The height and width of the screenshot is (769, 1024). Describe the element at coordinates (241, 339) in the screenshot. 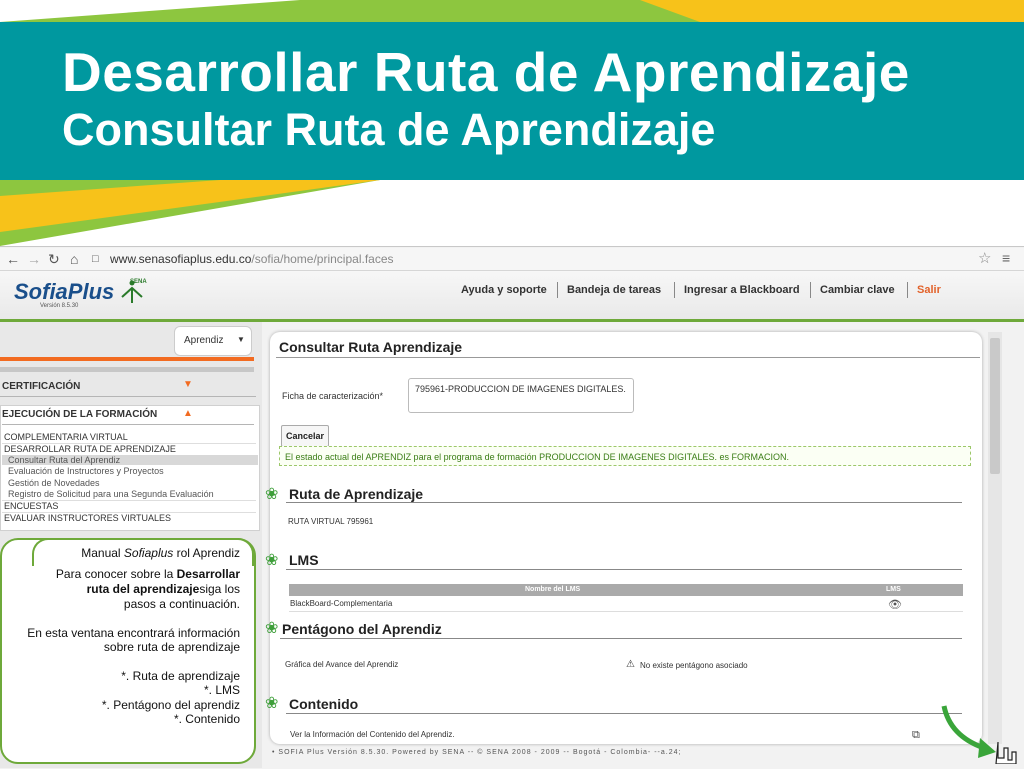

I see `chevron-down-icon: ▼` at that location.